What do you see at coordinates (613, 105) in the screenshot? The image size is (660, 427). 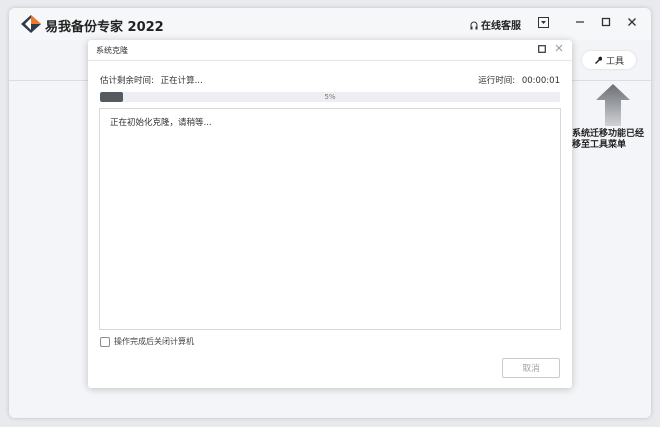 I see `arrow-up-icon` at bounding box center [613, 105].